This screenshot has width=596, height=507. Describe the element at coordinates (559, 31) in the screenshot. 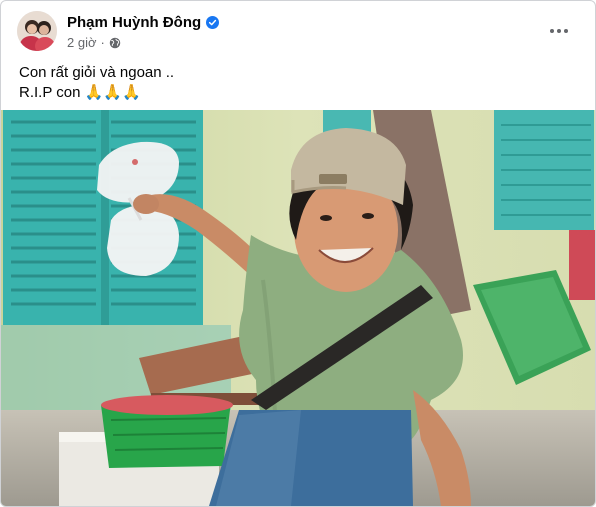

I see `more-options-icon` at that location.